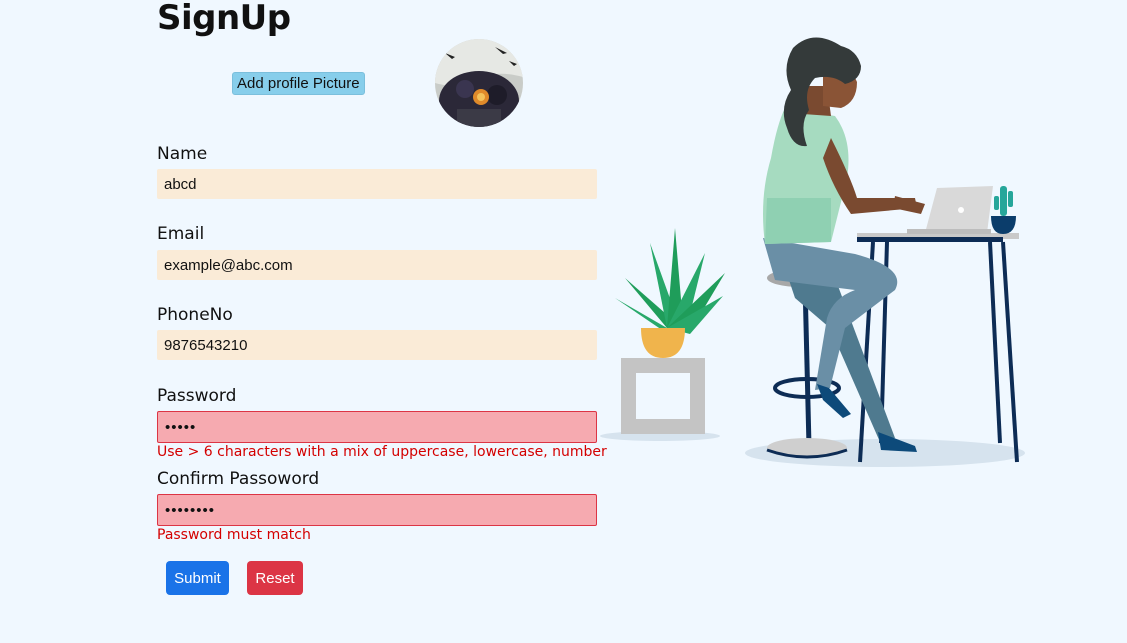  What do you see at coordinates (844, 244) in the screenshot?
I see `person-illustration` at bounding box center [844, 244].